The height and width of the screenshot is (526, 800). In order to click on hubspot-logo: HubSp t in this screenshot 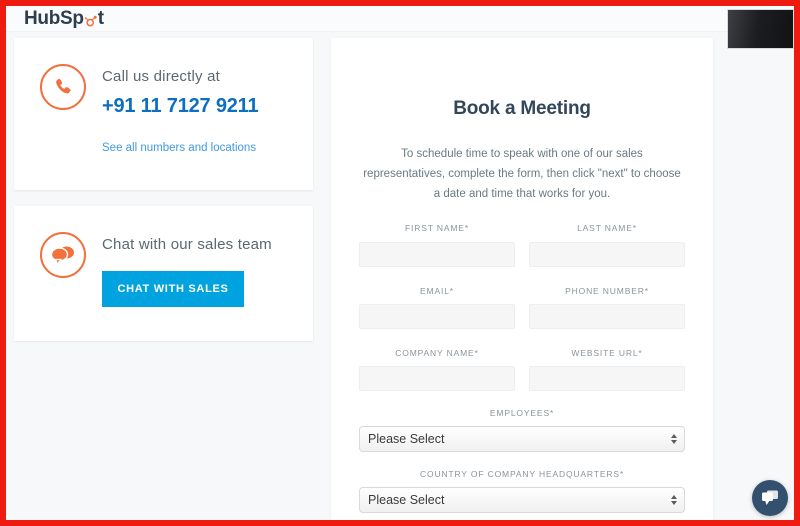, I will do `click(64, 19)`.